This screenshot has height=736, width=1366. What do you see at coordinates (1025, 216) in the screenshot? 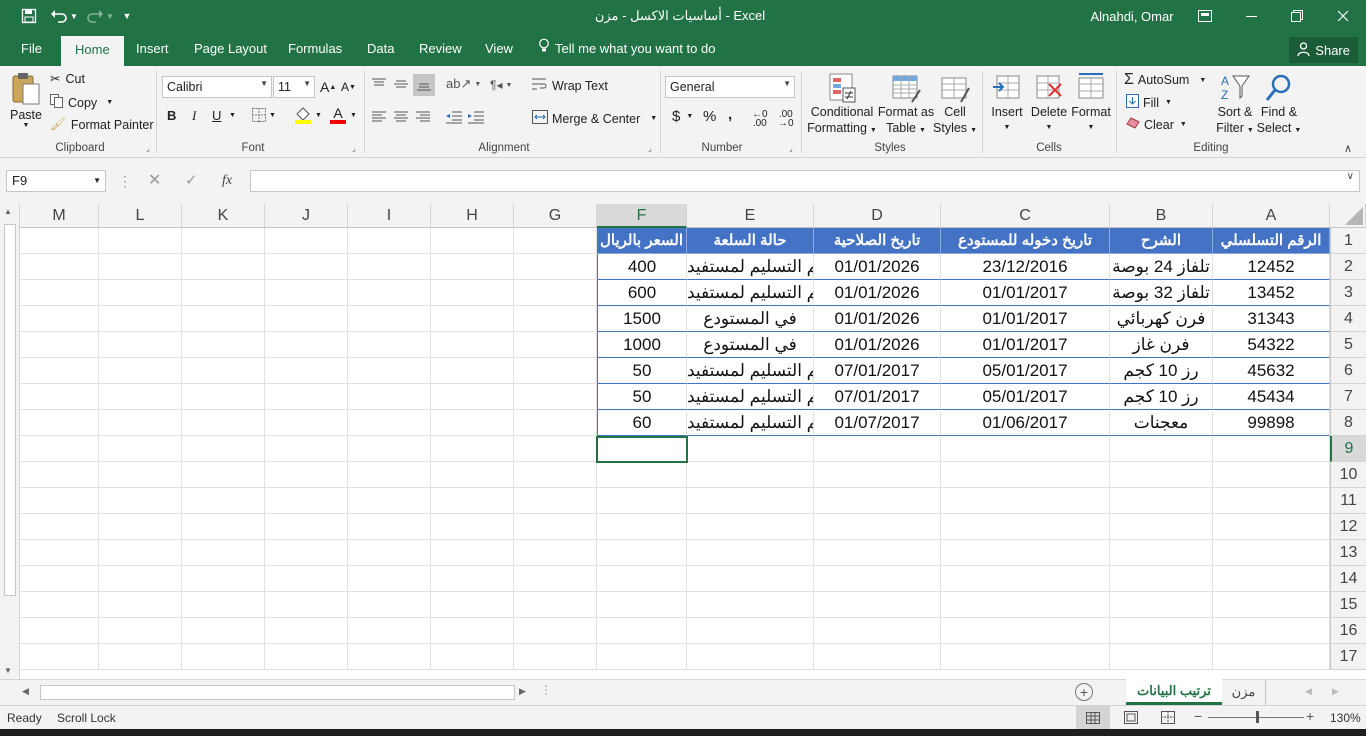
I see `column-header-c: C` at bounding box center [1025, 216].